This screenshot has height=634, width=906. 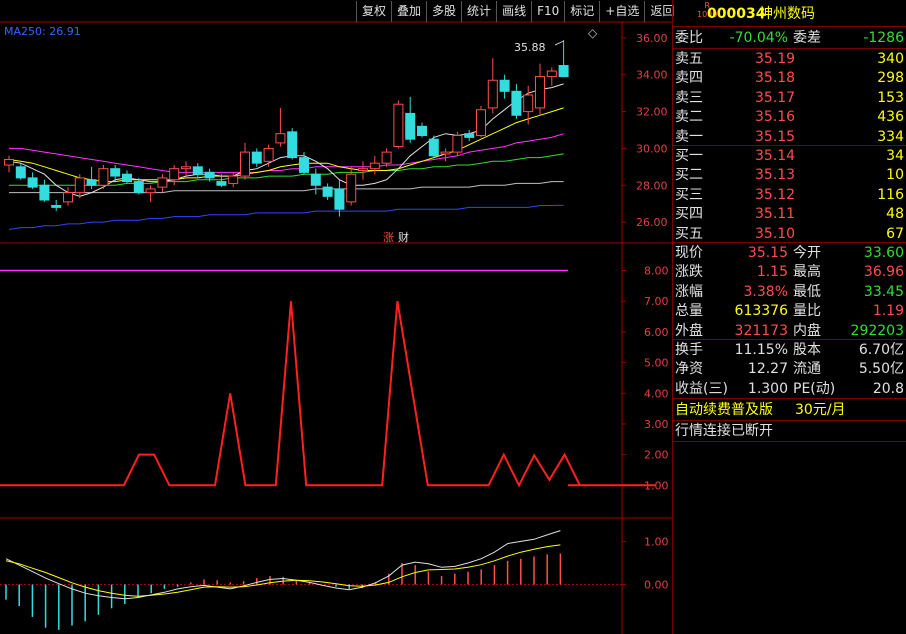 I want to click on asks-row: 卖一 35.15 334, so click(x=789, y=137).